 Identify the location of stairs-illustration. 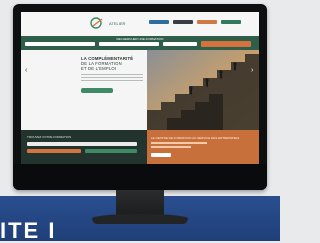
(203, 90).